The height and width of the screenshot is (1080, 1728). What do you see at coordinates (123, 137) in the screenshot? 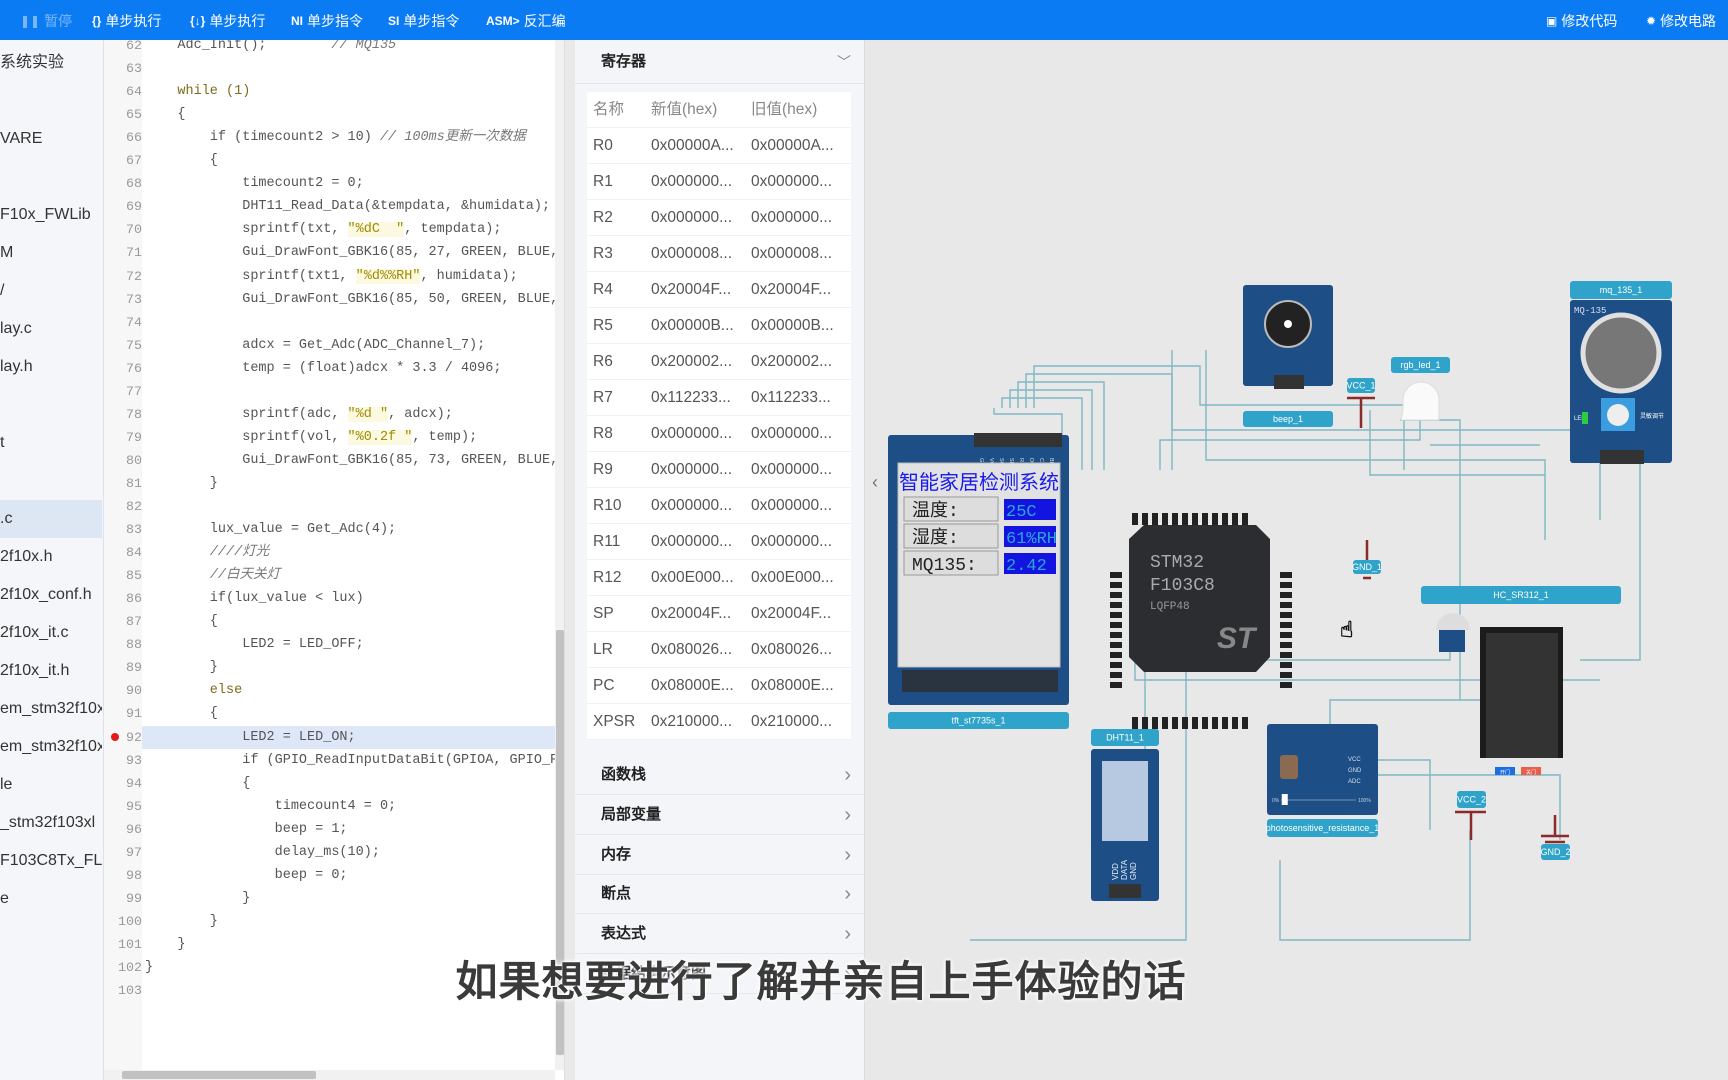
I see `line-number: 66` at bounding box center [123, 137].